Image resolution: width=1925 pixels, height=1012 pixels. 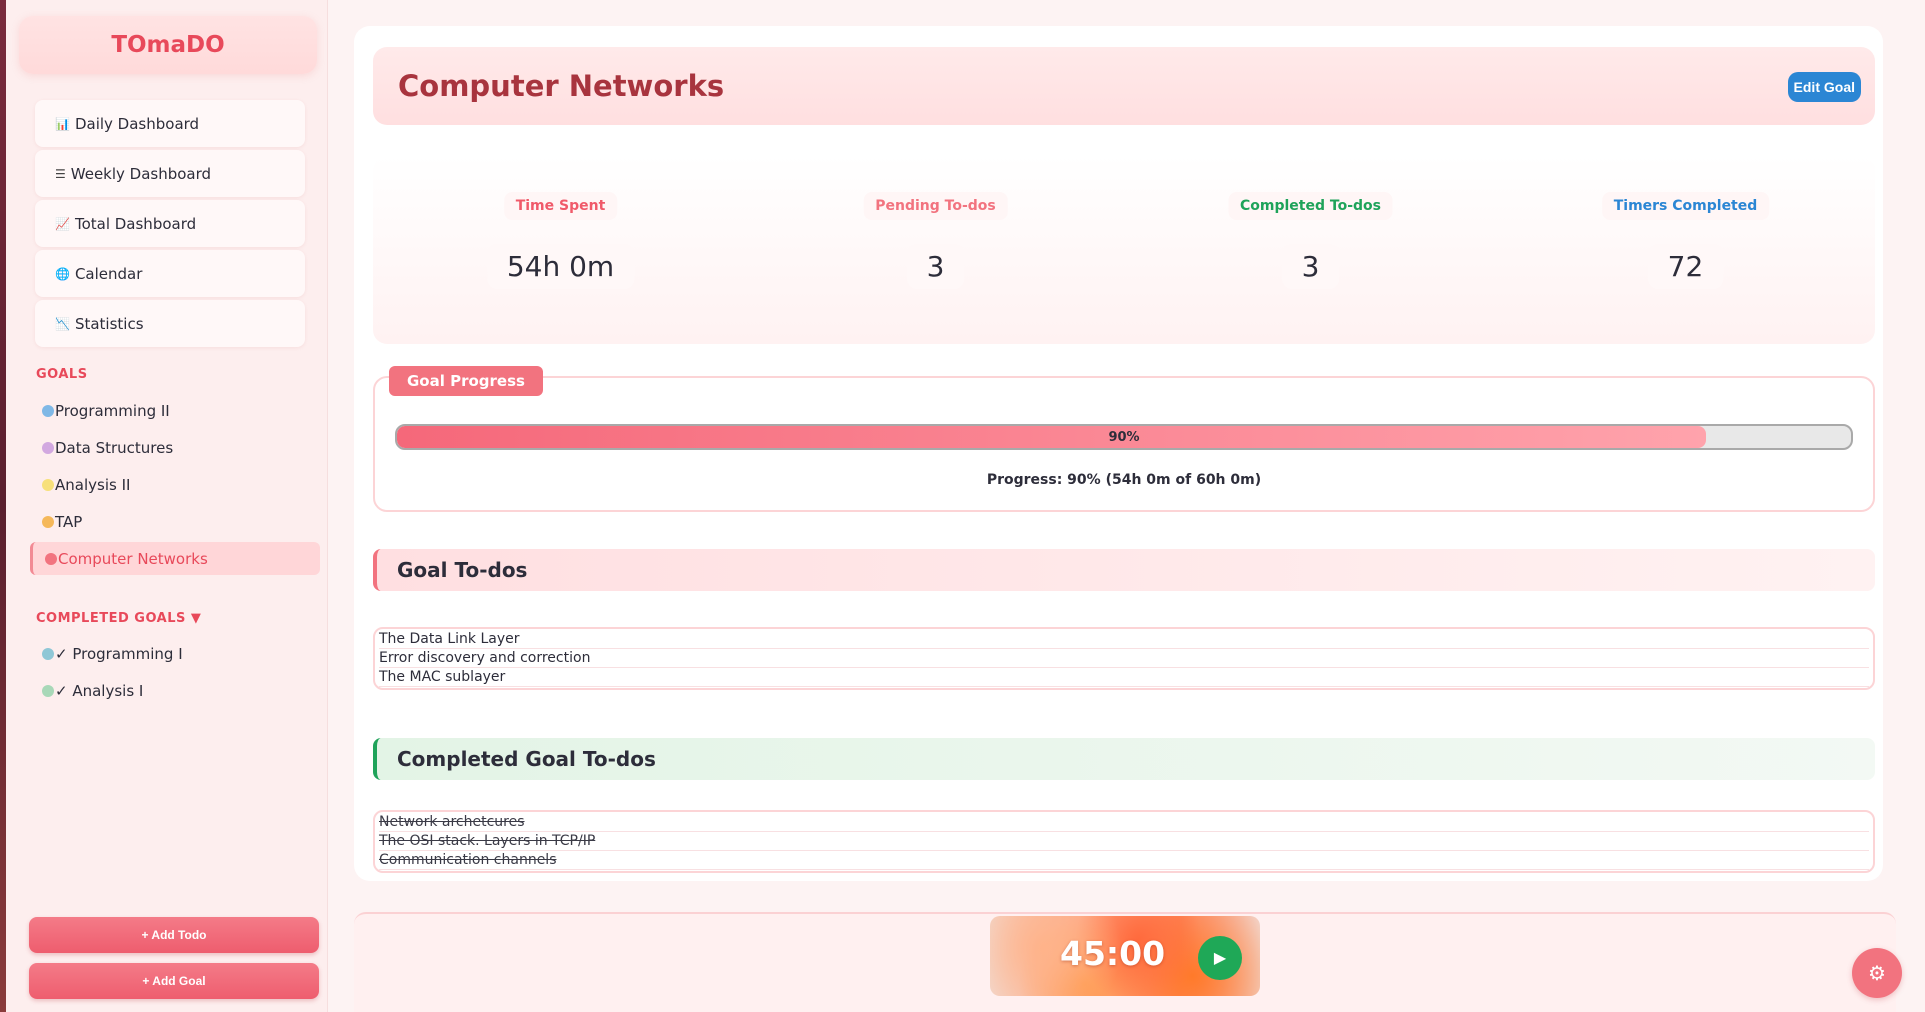 I want to click on completed-todos-header: Completed Goal To-dos, so click(x=1124, y=759).